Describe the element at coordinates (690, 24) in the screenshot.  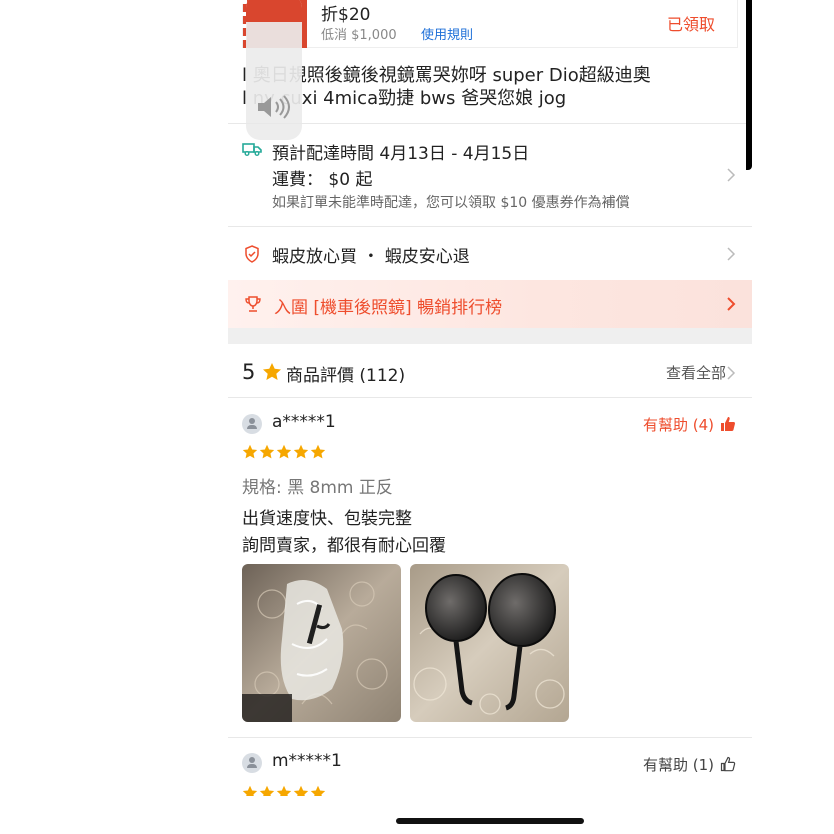
I see `voucher-claimed-status: 已領取` at that location.